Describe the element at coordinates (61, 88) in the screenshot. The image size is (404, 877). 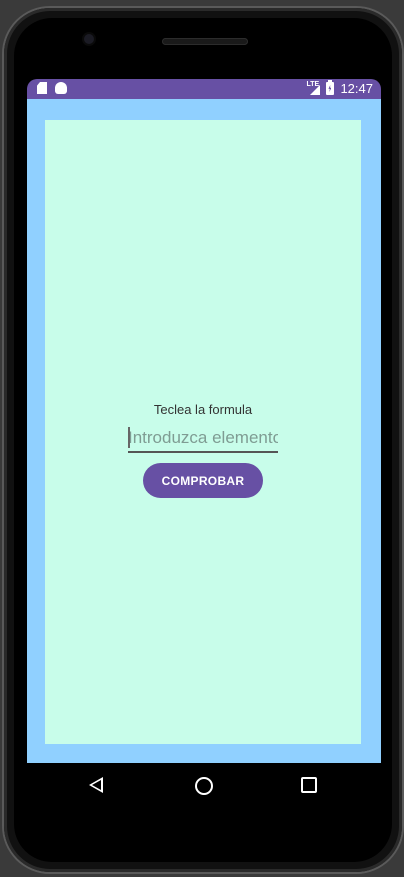
I see `android-icon` at that location.